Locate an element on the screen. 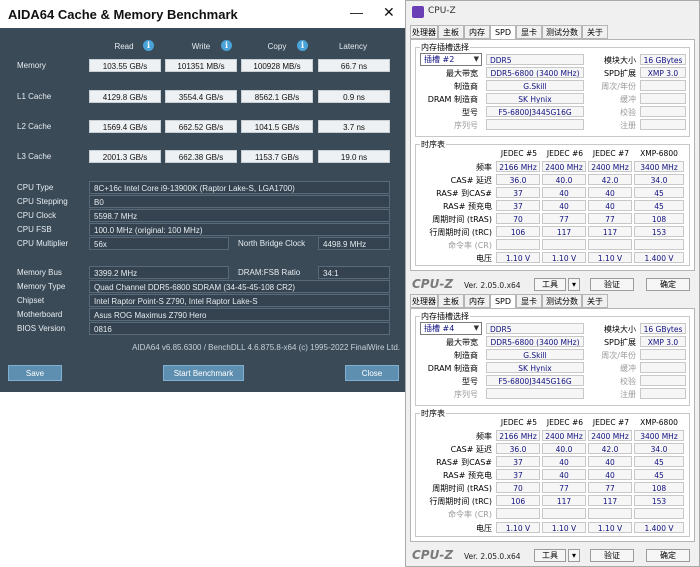 The height and width of the screenshot is (567, 700). timing-col-header: JEDEC #5 is located at coordinates (519, 422).